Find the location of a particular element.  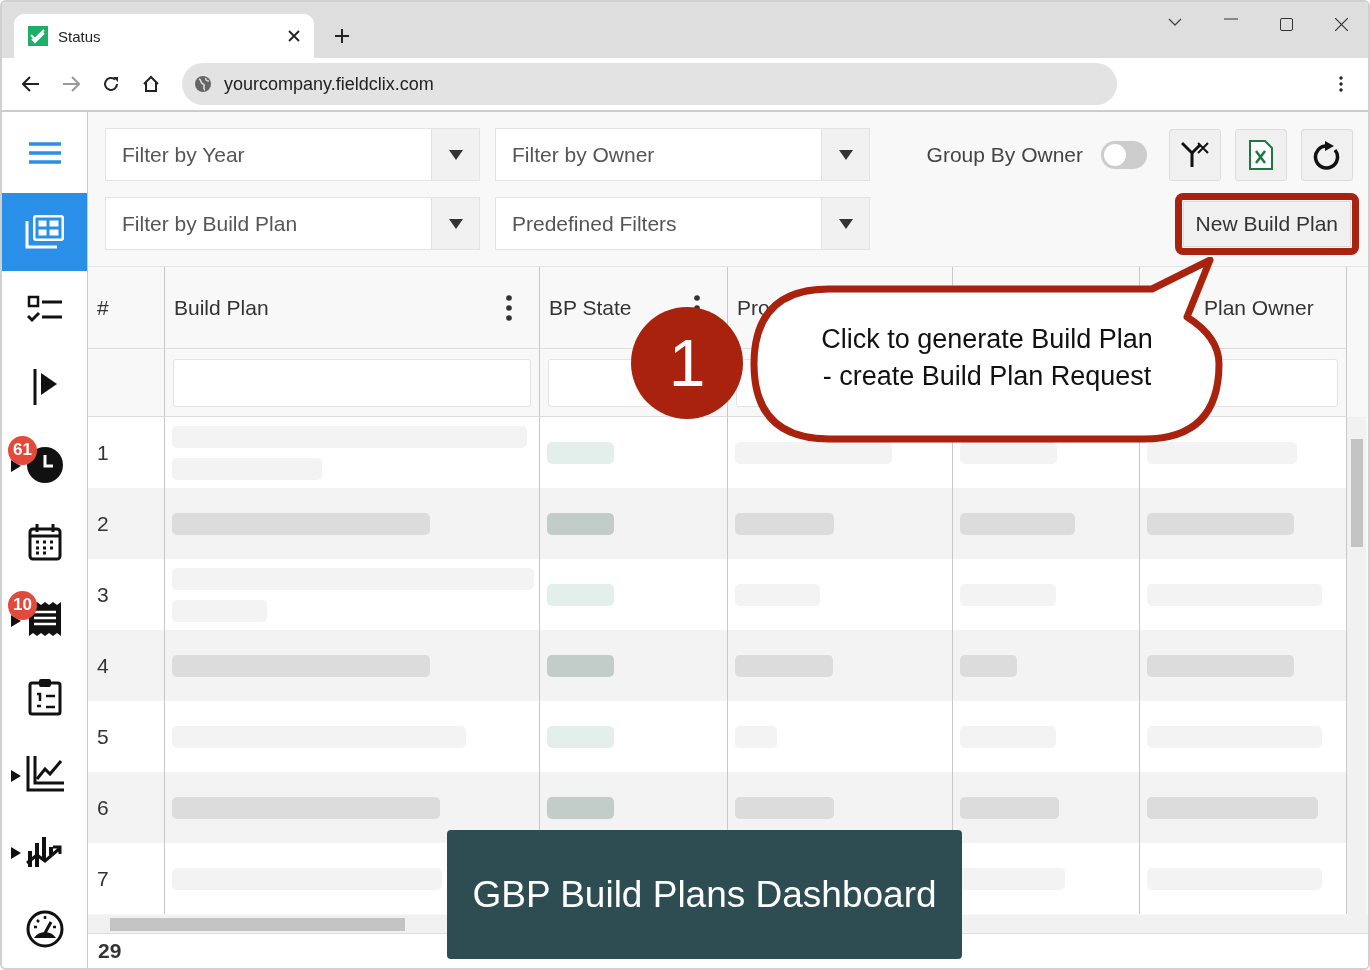

caption-toast: GBP Build Plans Dashboard is located at coordinates (704, 894).